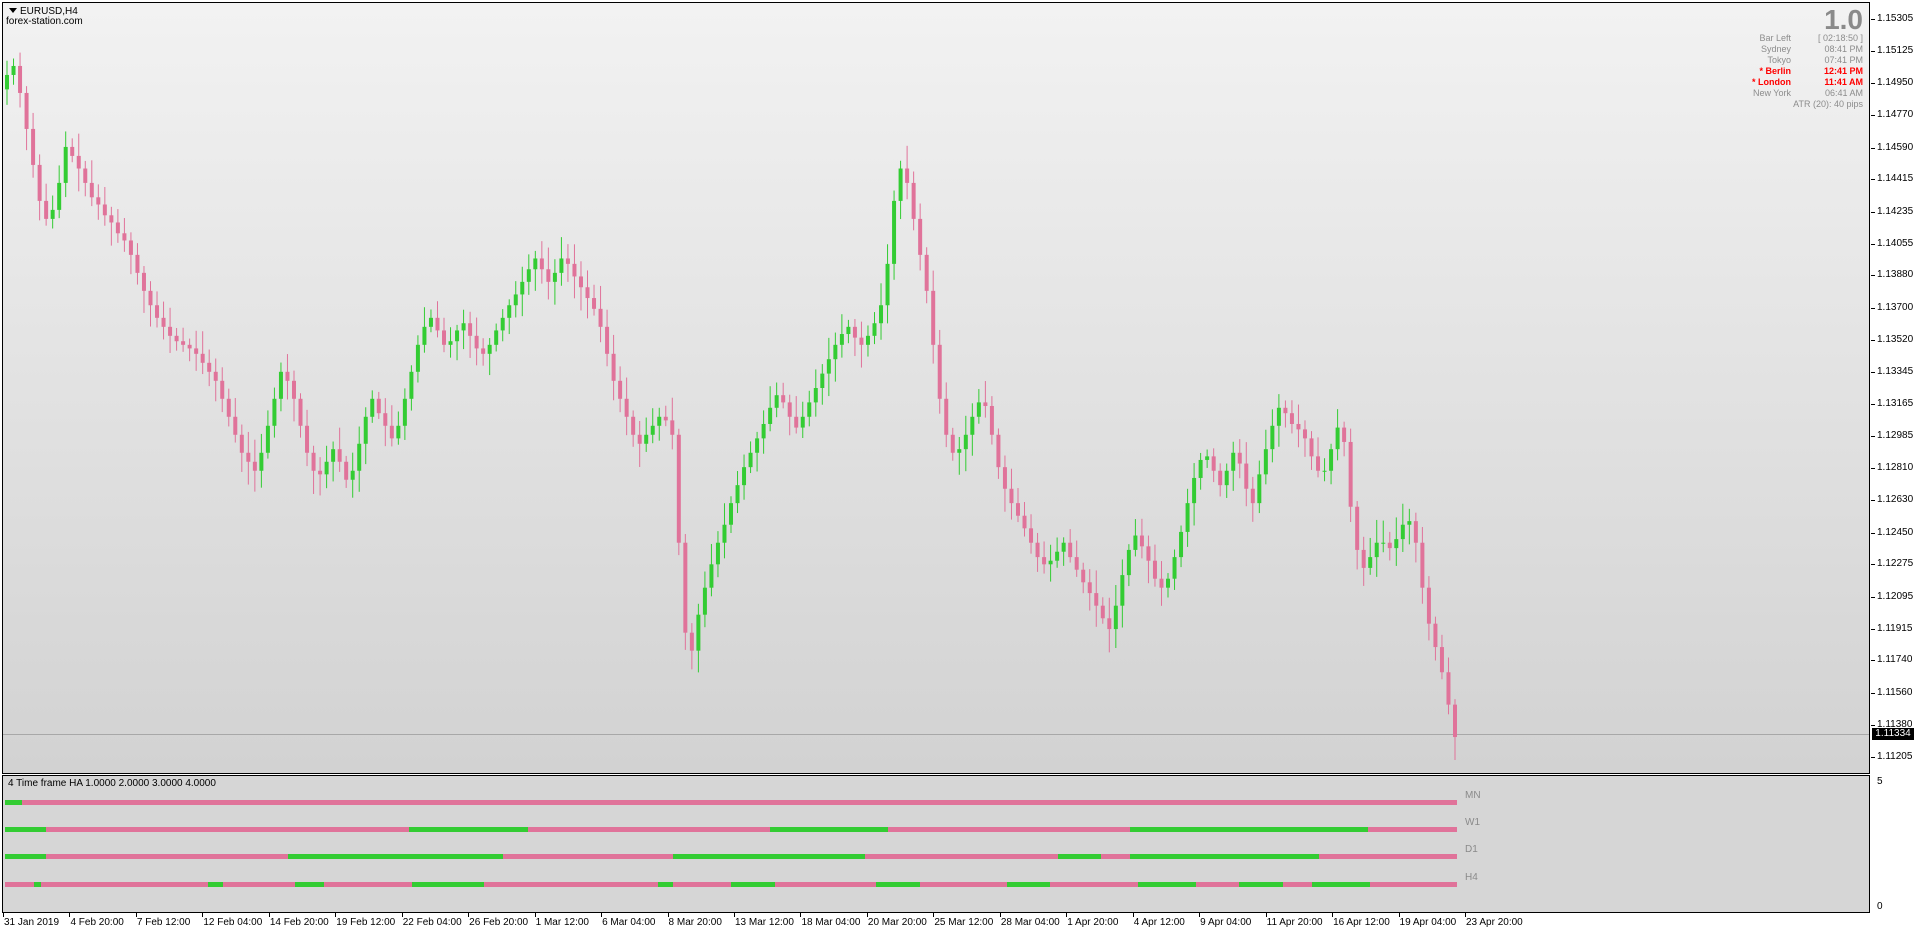  I want to click on watermark: forex-station.com, so click(44, 21).